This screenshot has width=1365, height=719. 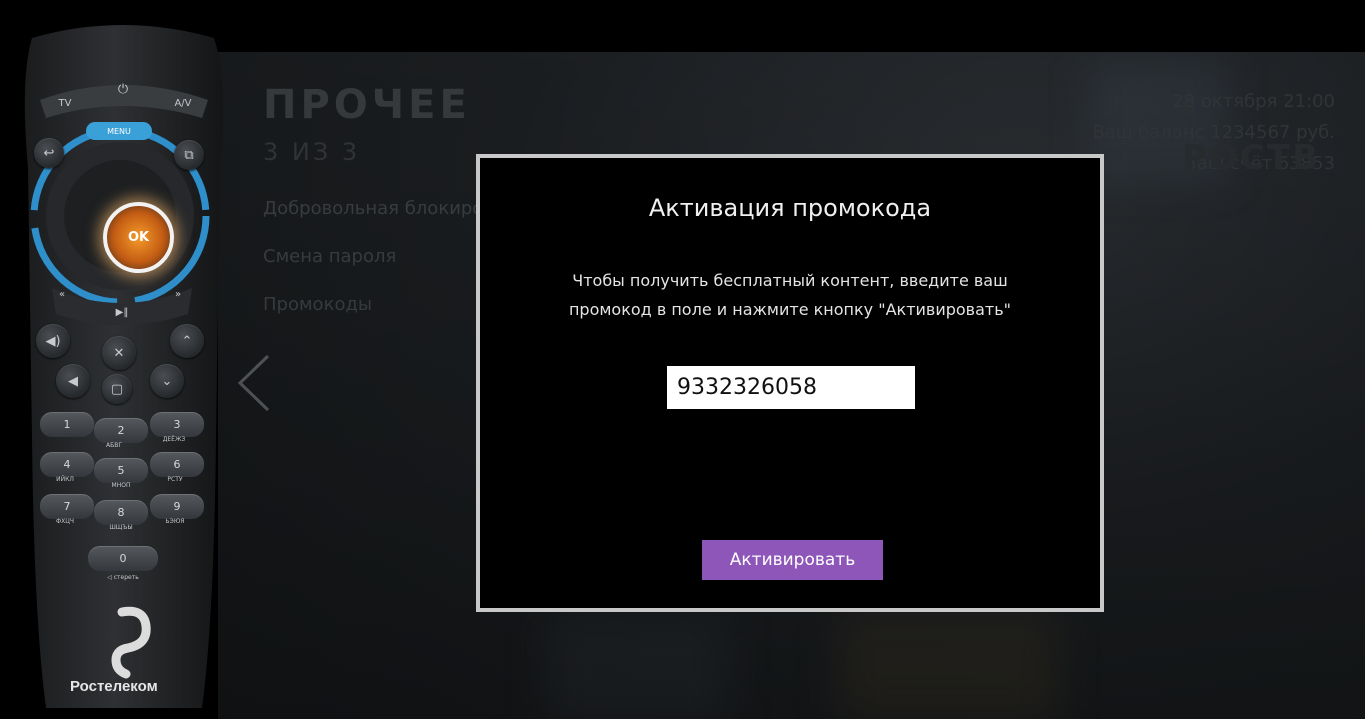 What do you see at coordinates (175, 479) in the screenshot?
I see `key-6-letters: РСТУ` at bounding box center [175, 479].